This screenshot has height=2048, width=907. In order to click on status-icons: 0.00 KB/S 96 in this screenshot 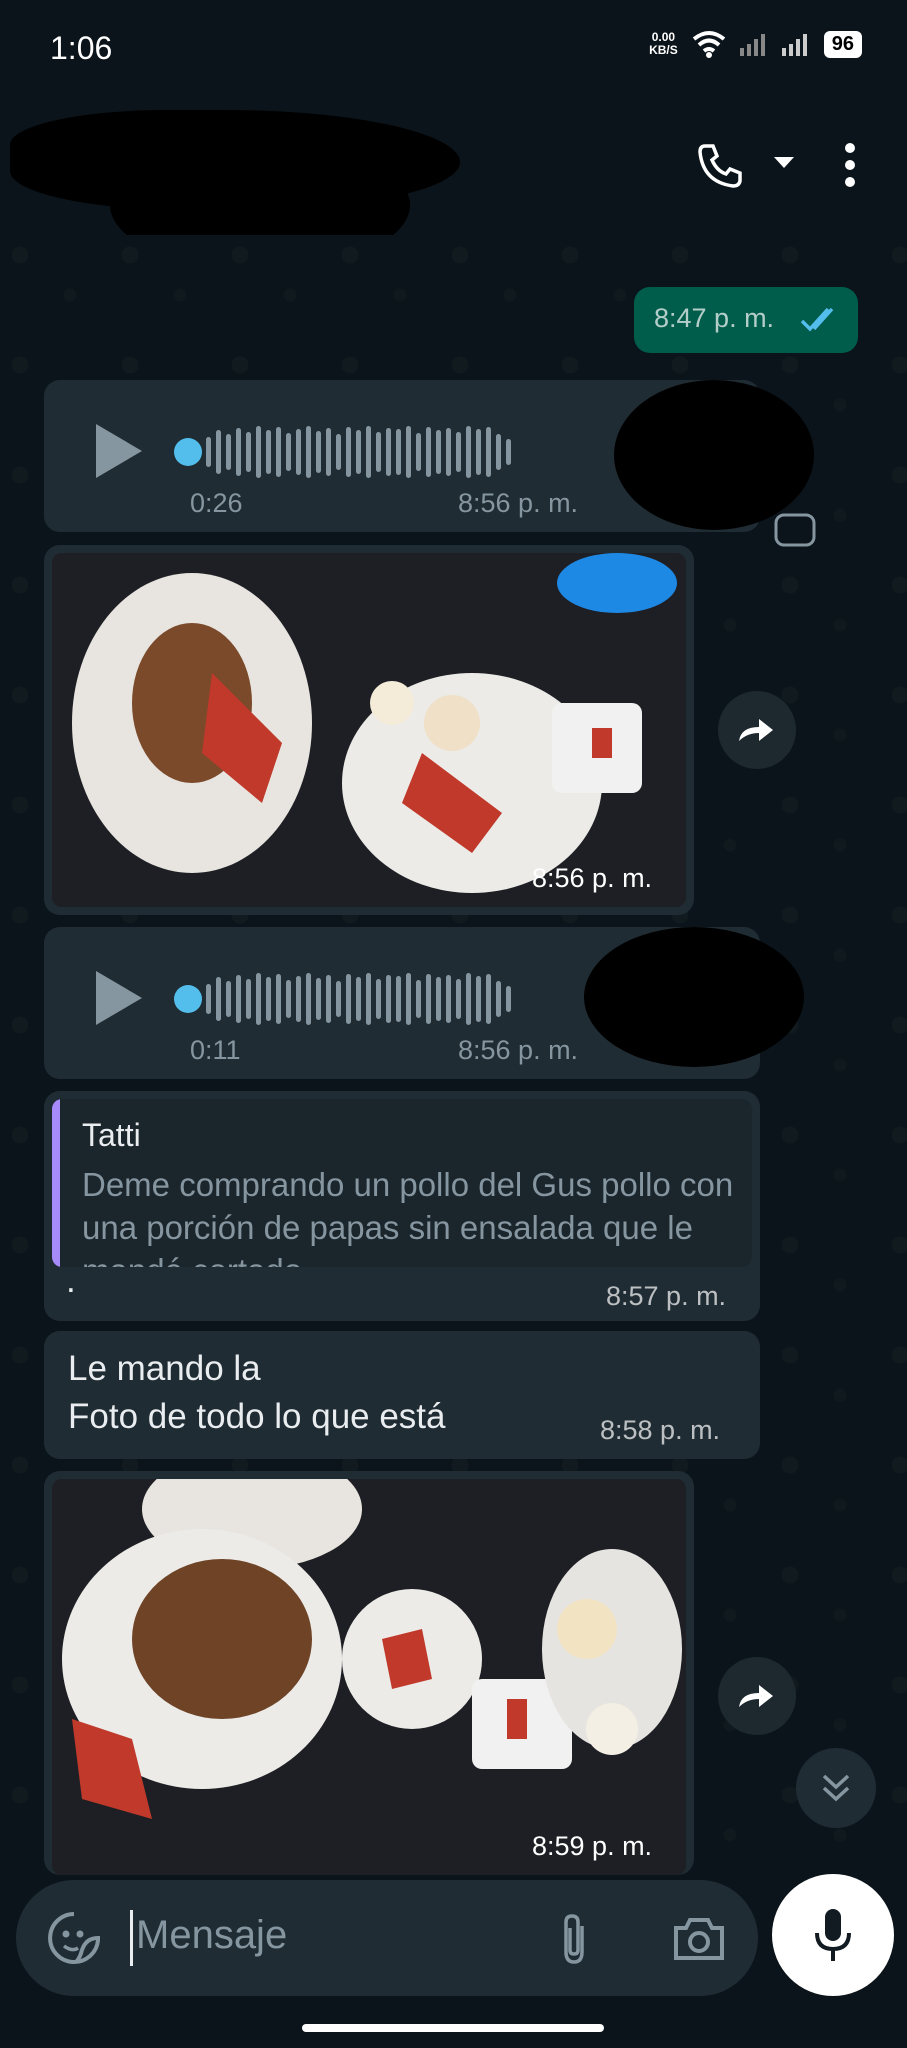, I will do `click(755, 44)`.